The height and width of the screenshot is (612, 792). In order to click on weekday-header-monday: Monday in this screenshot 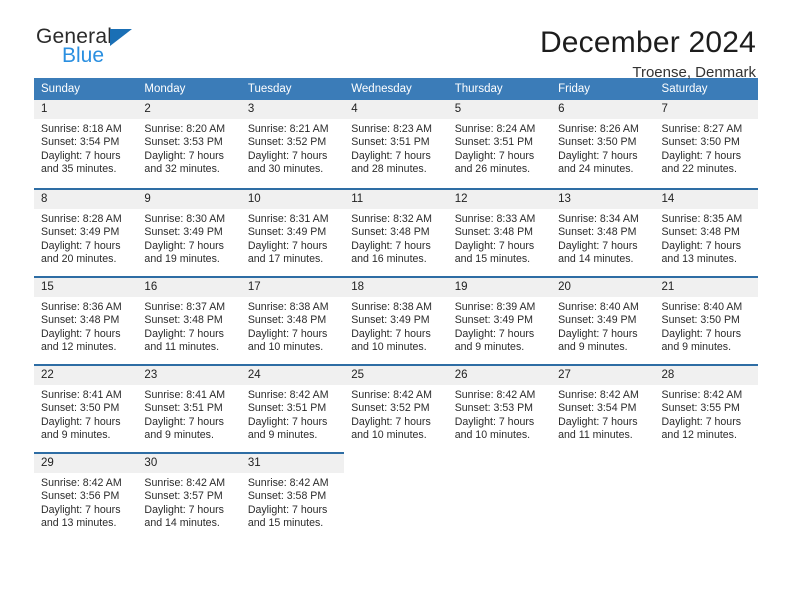, I will do `click(189, 89)`.